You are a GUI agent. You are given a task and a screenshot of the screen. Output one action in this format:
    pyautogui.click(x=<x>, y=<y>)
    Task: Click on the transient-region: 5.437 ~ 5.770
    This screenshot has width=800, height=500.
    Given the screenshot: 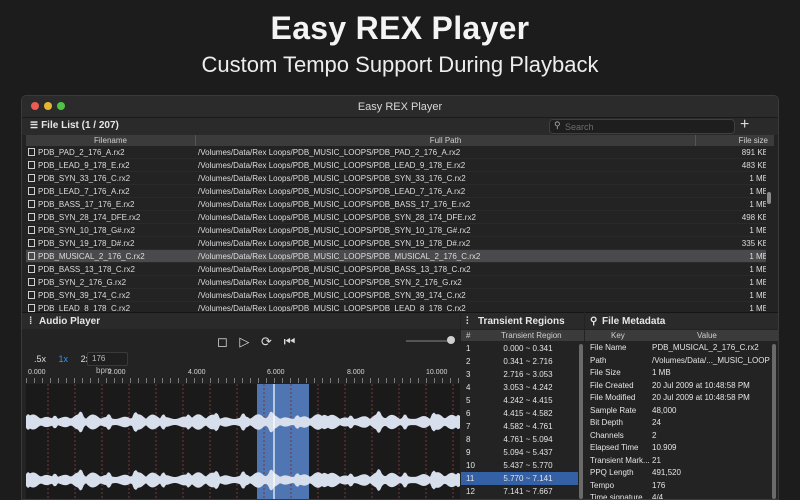 What is the action you would take?
    pyautogui.click(x=528, y=465)
    